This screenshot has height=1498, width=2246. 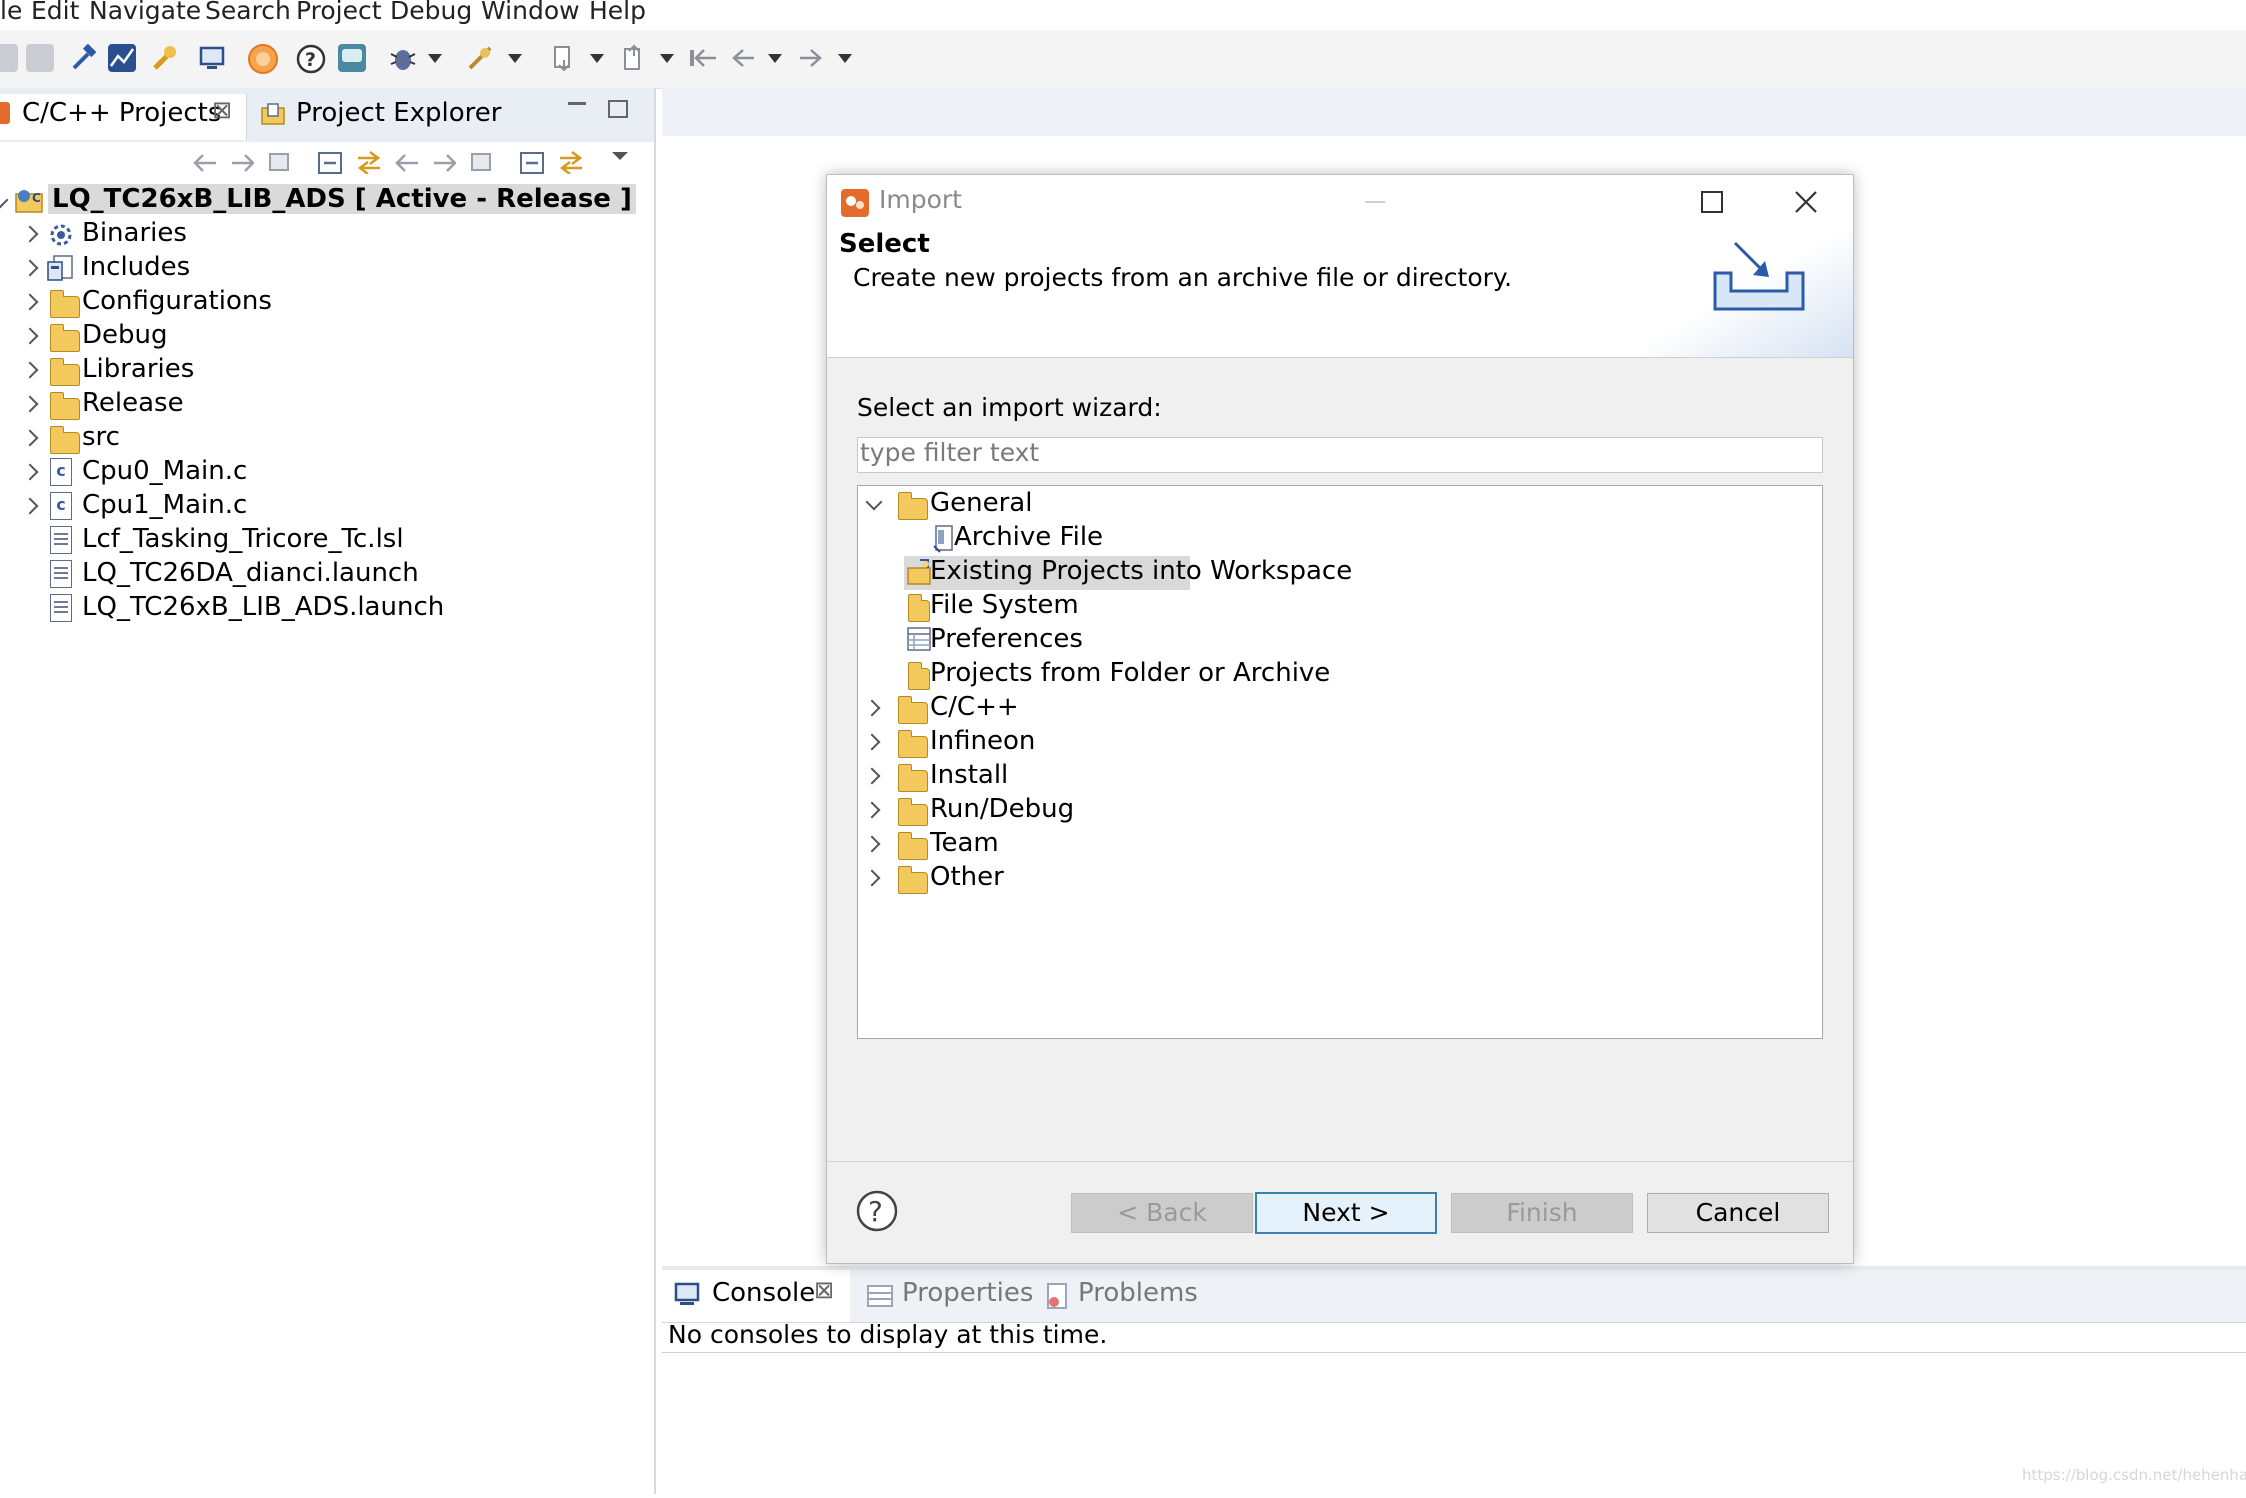 I want to click on filter-input: type filter text, so click(x=1340, y=455).